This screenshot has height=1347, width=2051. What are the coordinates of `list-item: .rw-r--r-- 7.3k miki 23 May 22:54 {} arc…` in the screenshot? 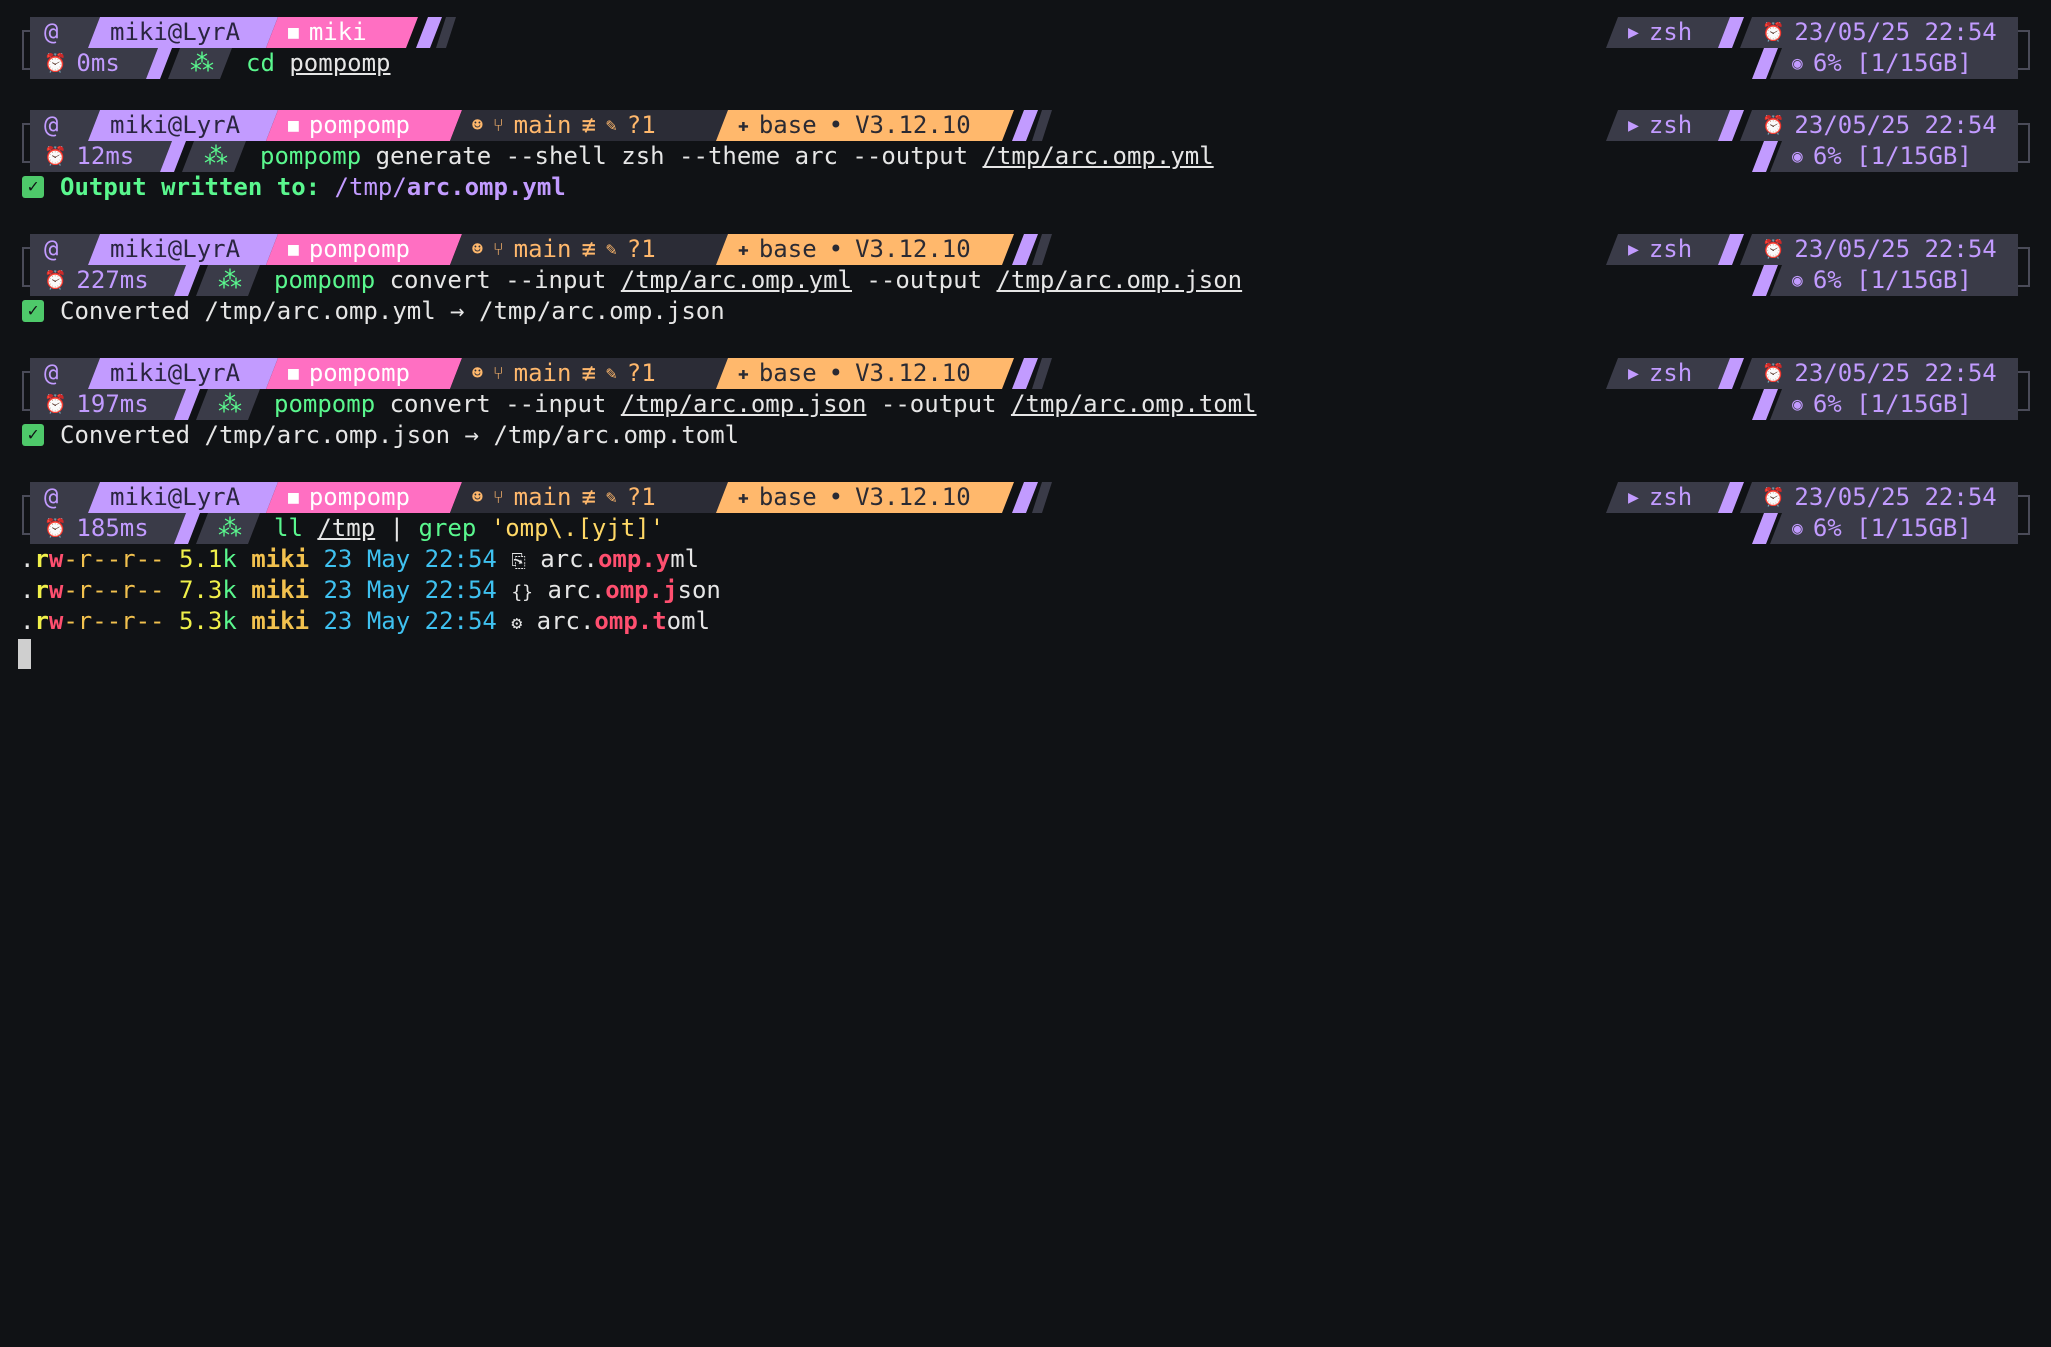 It's located at (1025, 590).